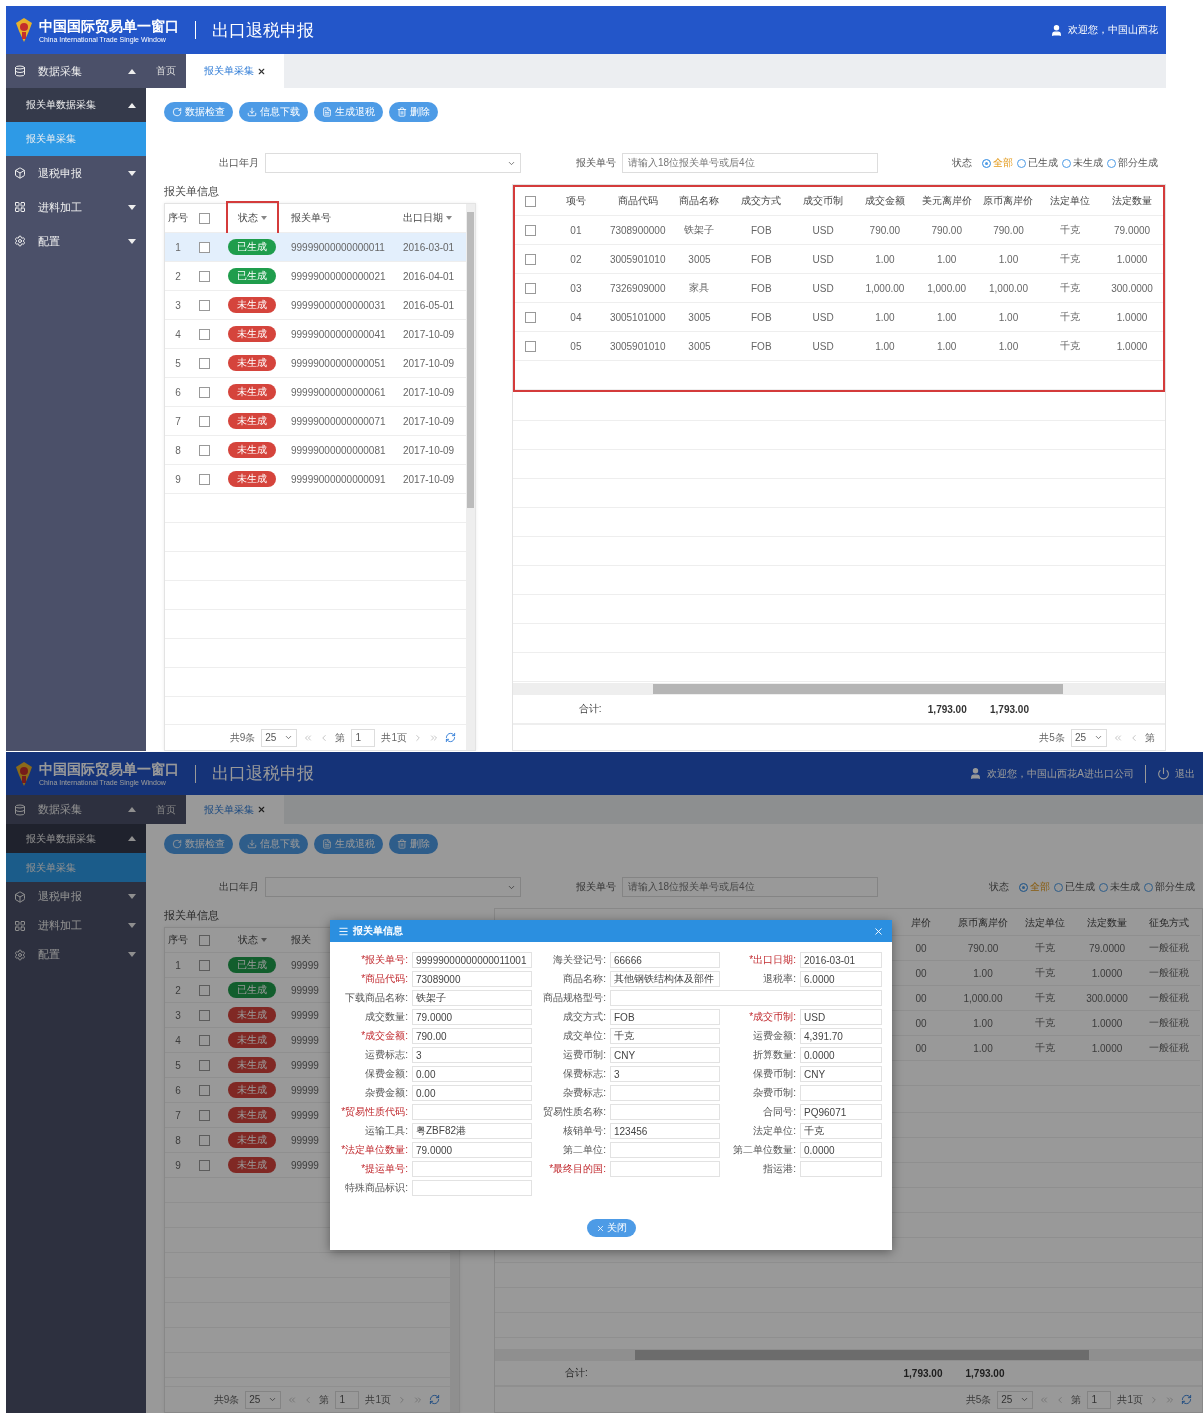 The width and height of the screenshot is (1203, 1414). Describe the element at coordinates (315, 276) in the screenshot. I see `table-row: 2 已生成 99999000000000021 2016-04-01` at that location.